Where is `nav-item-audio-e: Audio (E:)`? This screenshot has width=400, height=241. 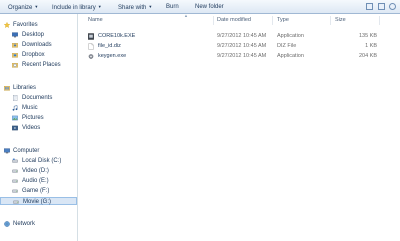 nav-item-audio-e: Audio (E:) is located at coordinates (38, 181).